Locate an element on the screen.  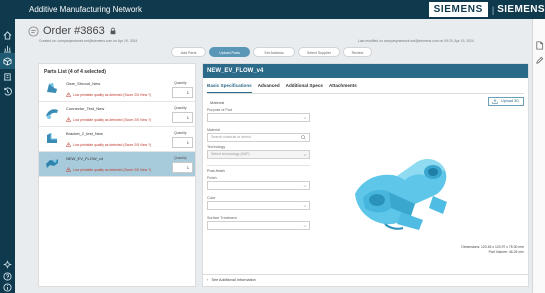
lock-icon is located at coordinates (113, 31).